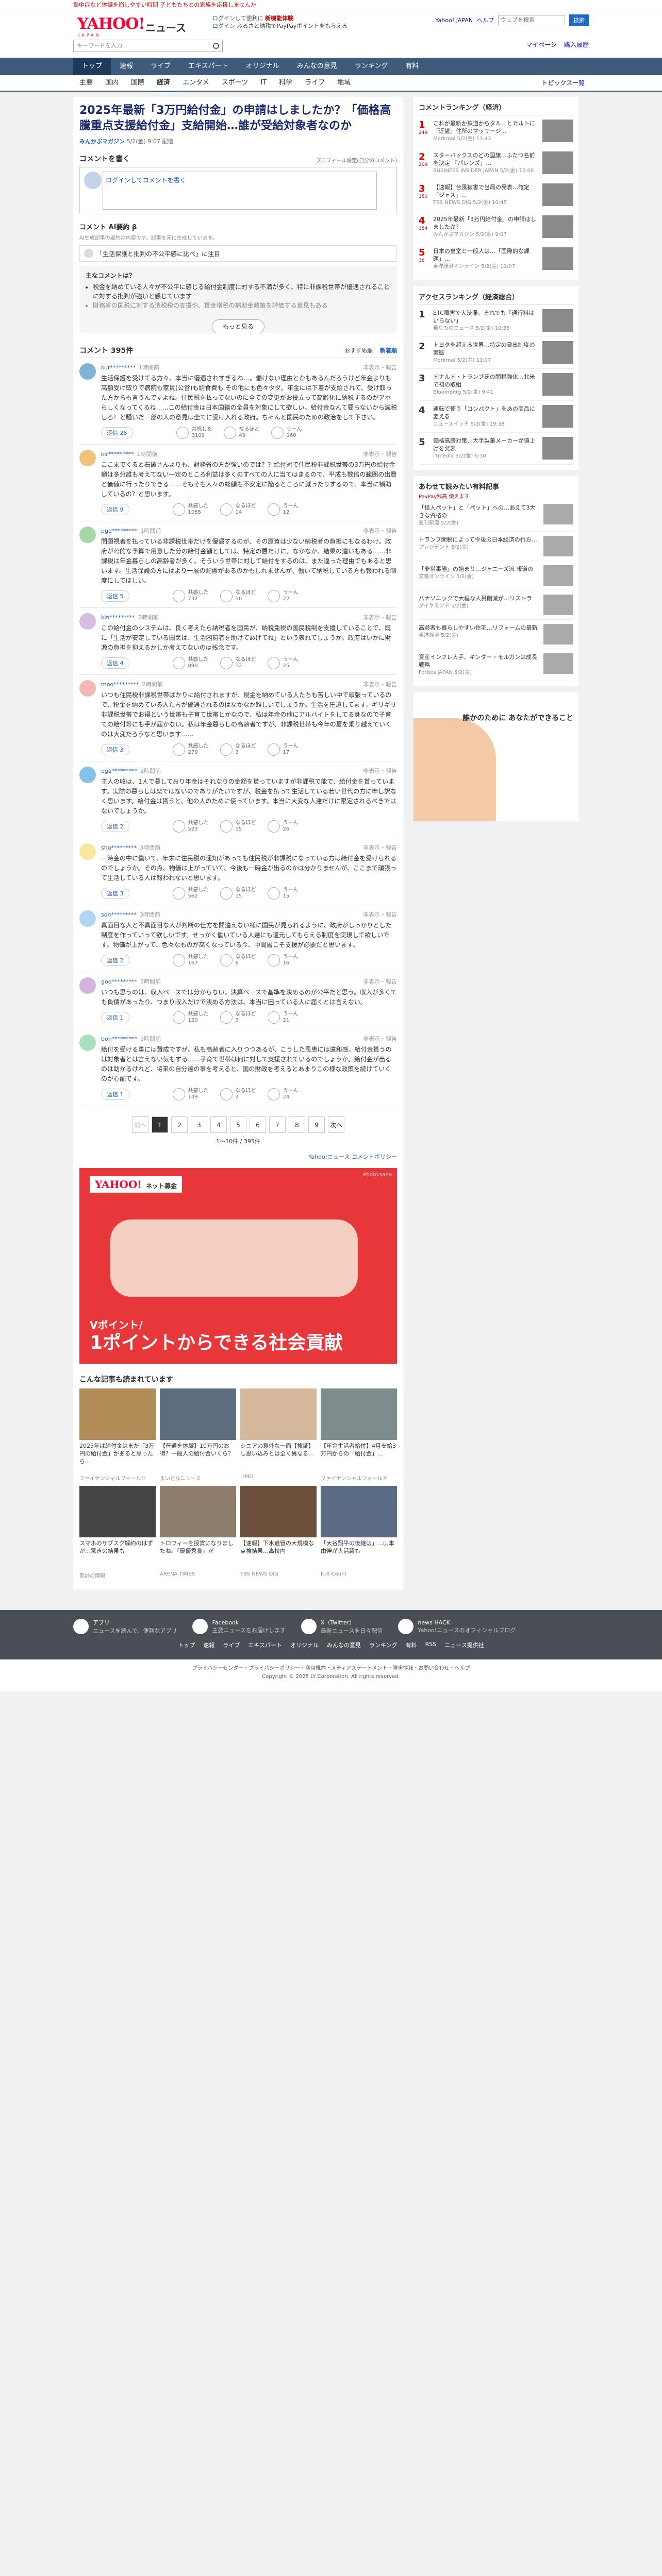 This screenshot has width=662, height=2576. Describe the element at coordinates (86, 83) in the screenshot. I see `category-item-0: 主要` at that location.